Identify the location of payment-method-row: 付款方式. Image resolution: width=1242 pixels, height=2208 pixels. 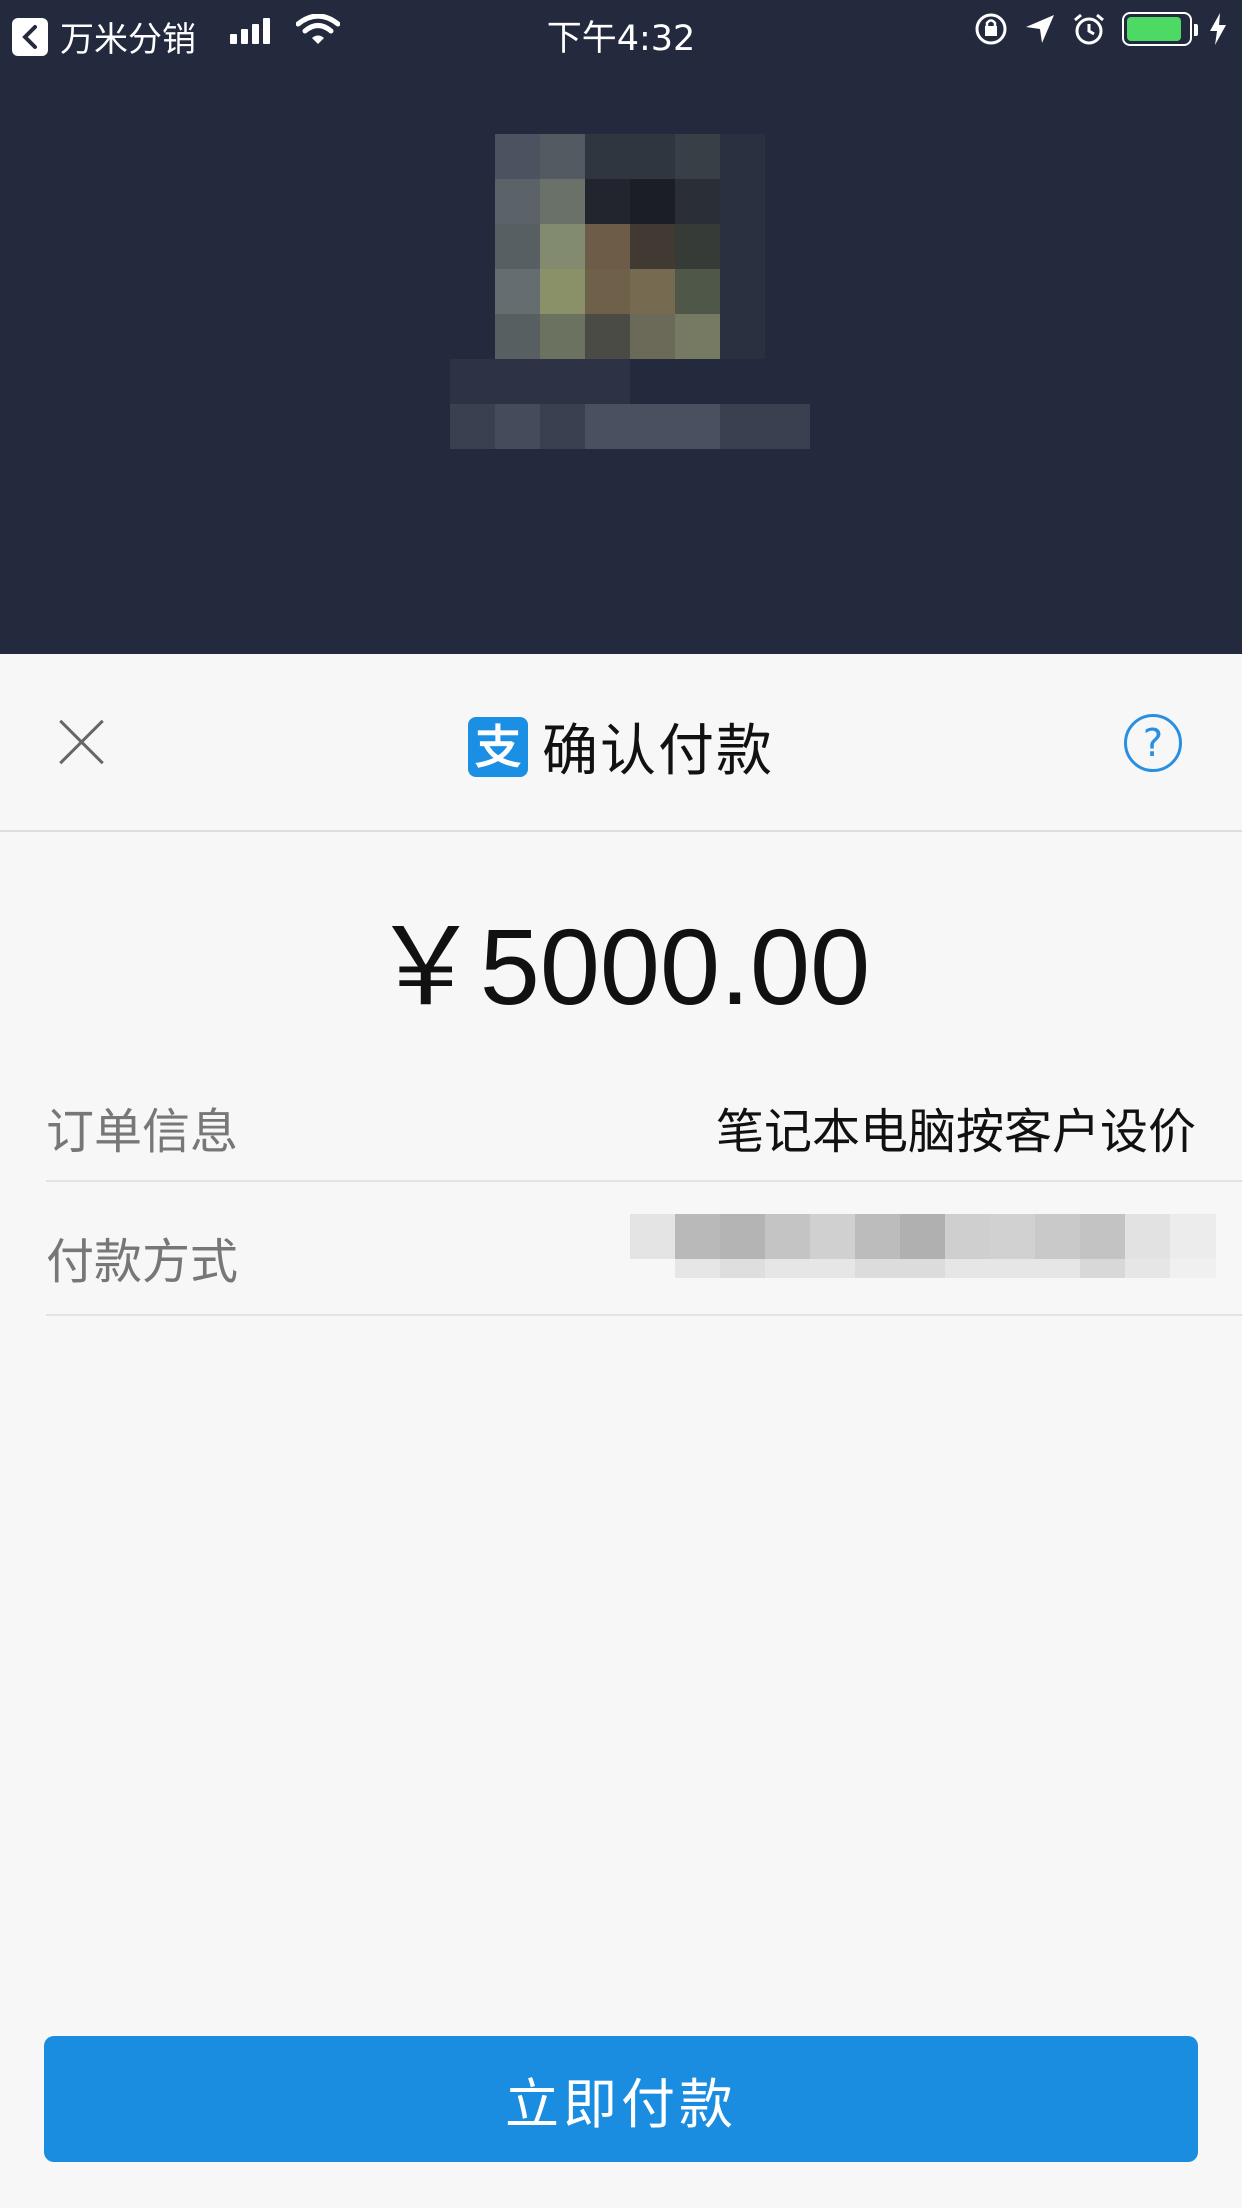
(644, 1249).